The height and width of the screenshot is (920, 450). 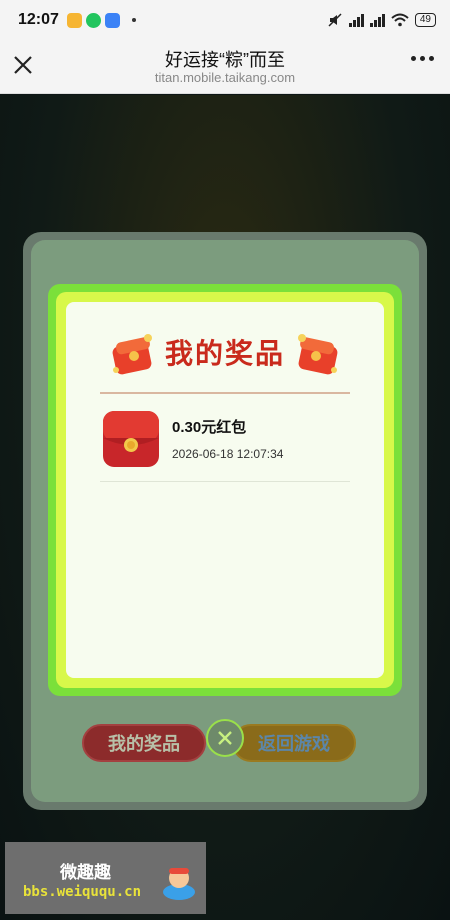 I want to click on close-icon, so click(x=225, y=738).